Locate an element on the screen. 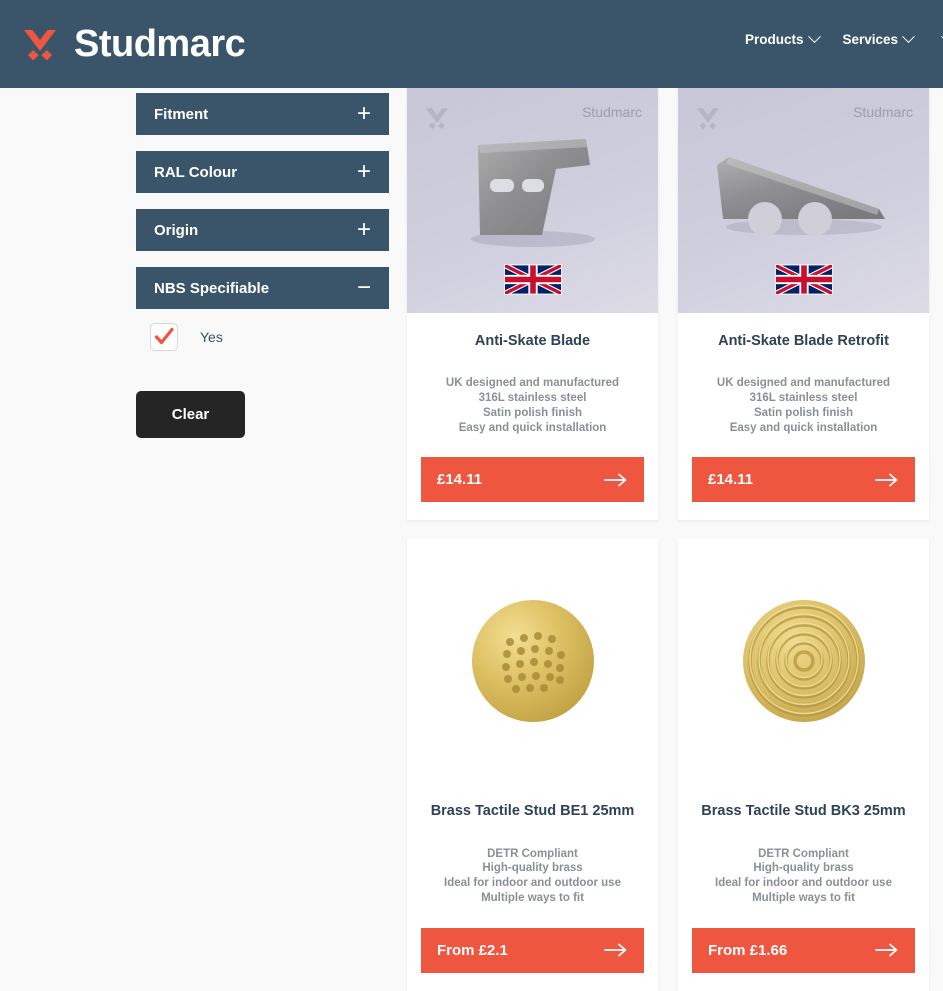  clear-filters-button: Clear is located at coordinates (190, 414).